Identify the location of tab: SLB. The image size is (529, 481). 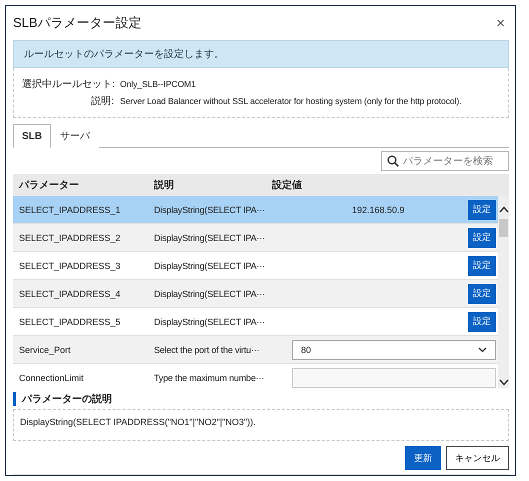
(32, 136).